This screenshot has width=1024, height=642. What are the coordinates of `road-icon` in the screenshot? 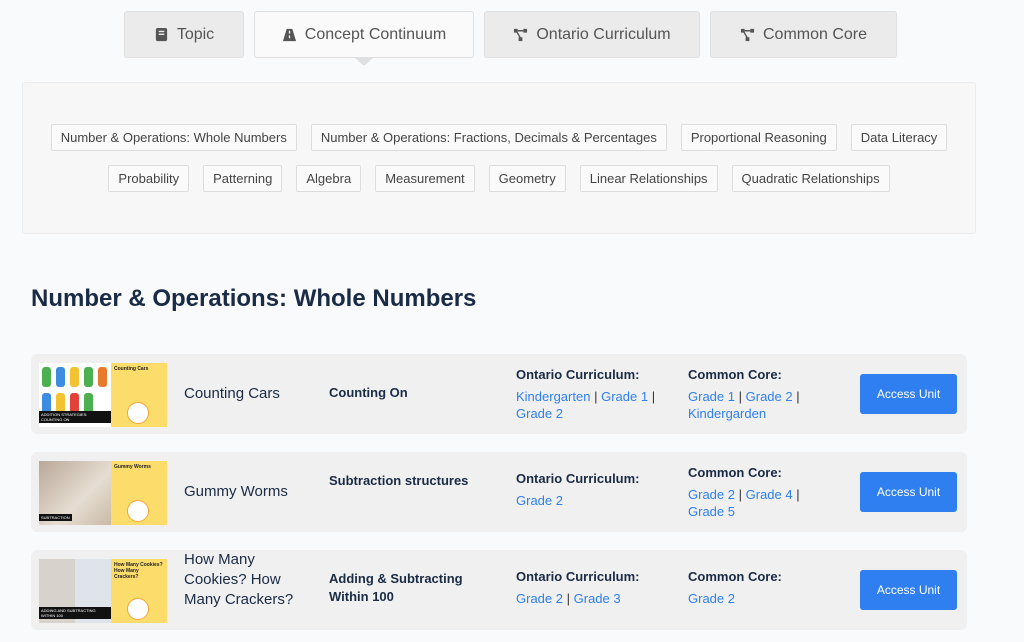 It's located at (289, 34).